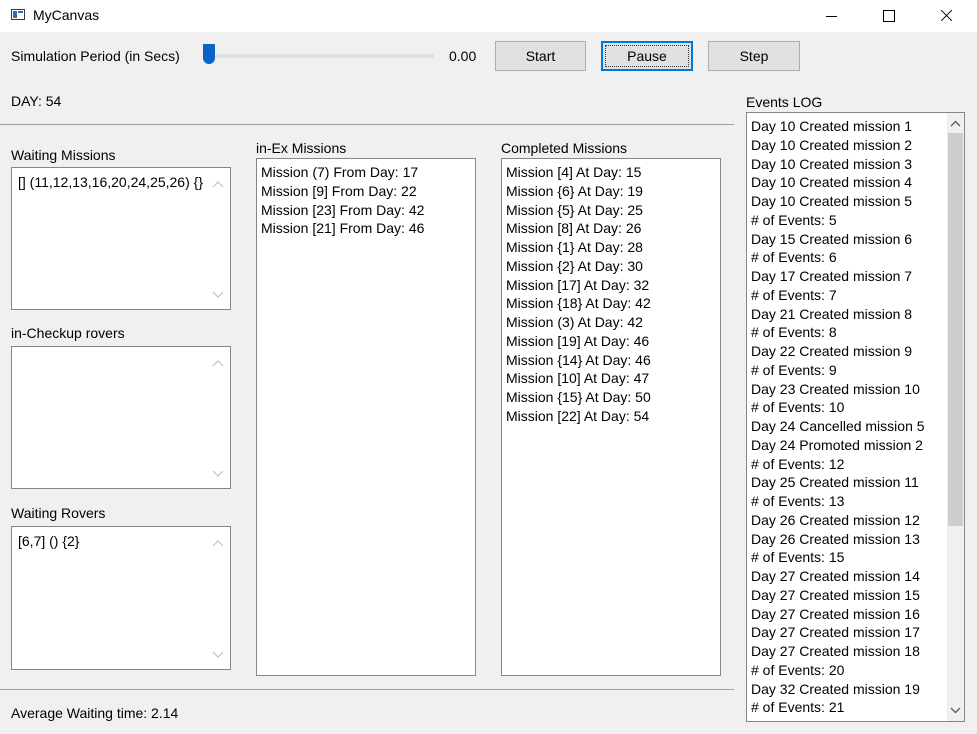  What do you see at coordinates (488, 16) in the screenshot?
I see `title-bar: MyCanvas` at bounding box center [488, 16].